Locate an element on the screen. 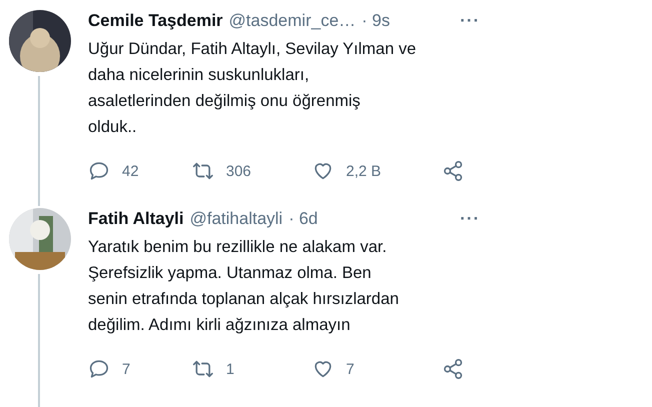  retweet-count: 1 is located at coordinates (230, 369).